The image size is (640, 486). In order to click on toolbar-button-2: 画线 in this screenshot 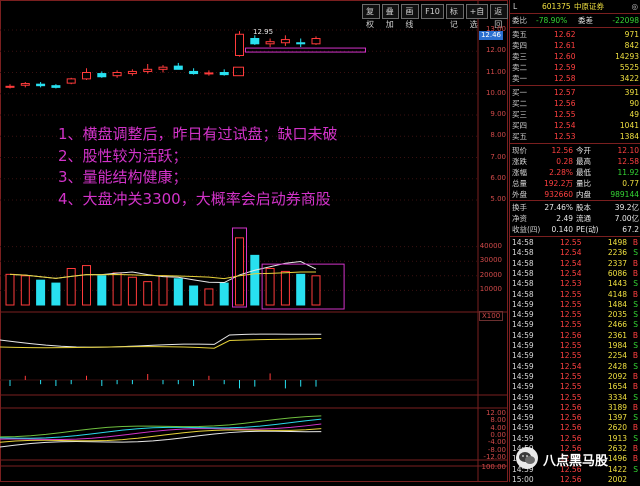, I will do `click(410, 16)`.